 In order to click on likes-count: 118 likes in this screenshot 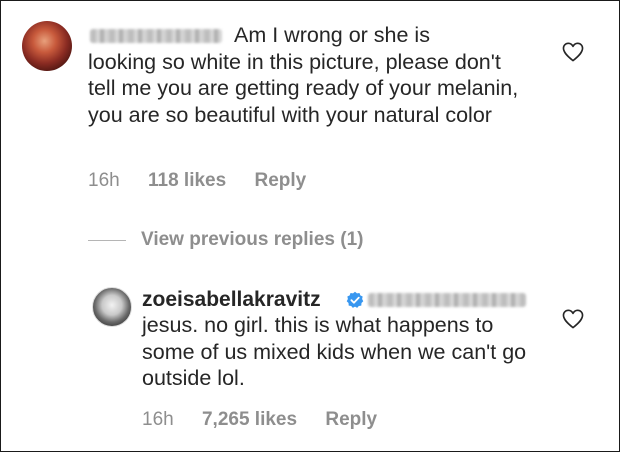, I will do `click(187, 181)`.